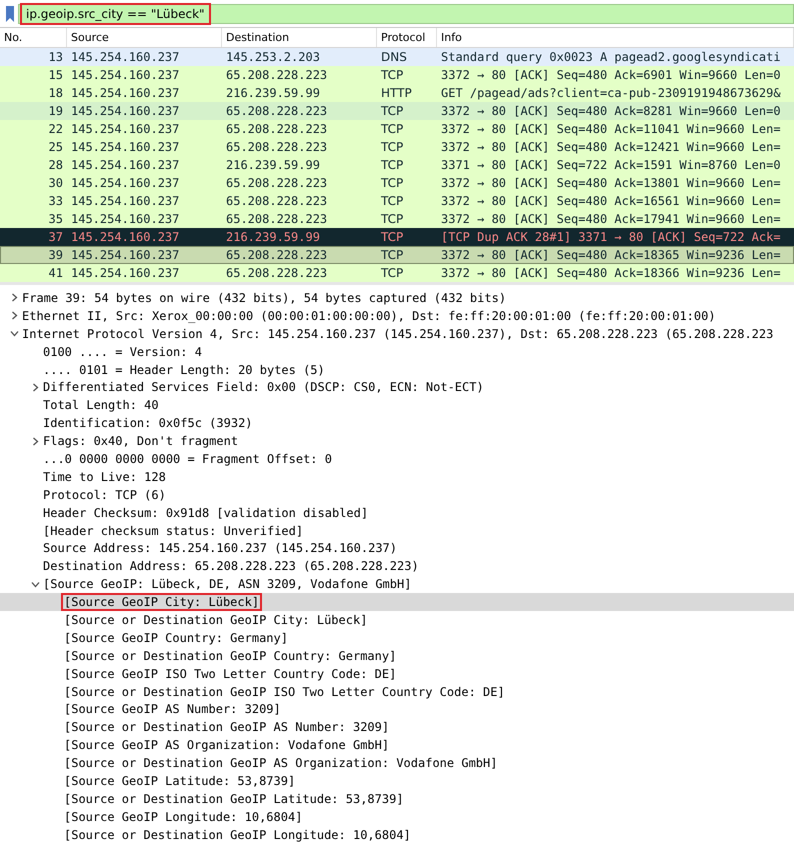  Describe the element at coordinates (397, 817) in the screenshot. I see `tree-row: [Source GeoIP Longitude: 10,6804]` at that location.